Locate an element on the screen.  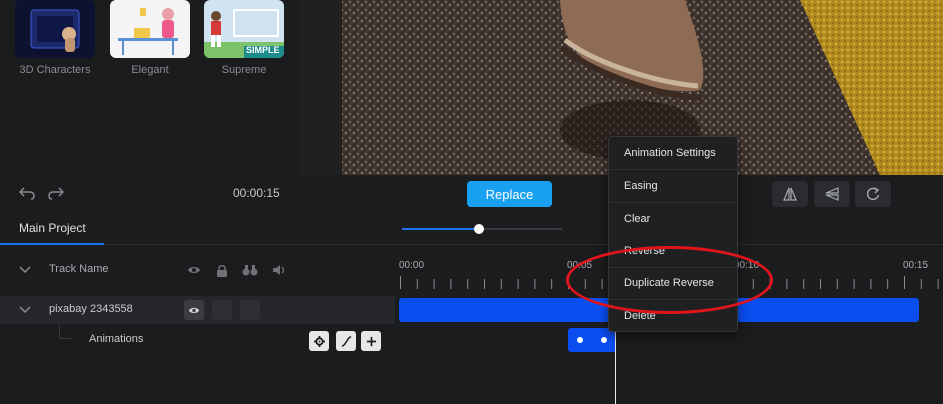
animation-settings-button is located at coordinates (319, 341).